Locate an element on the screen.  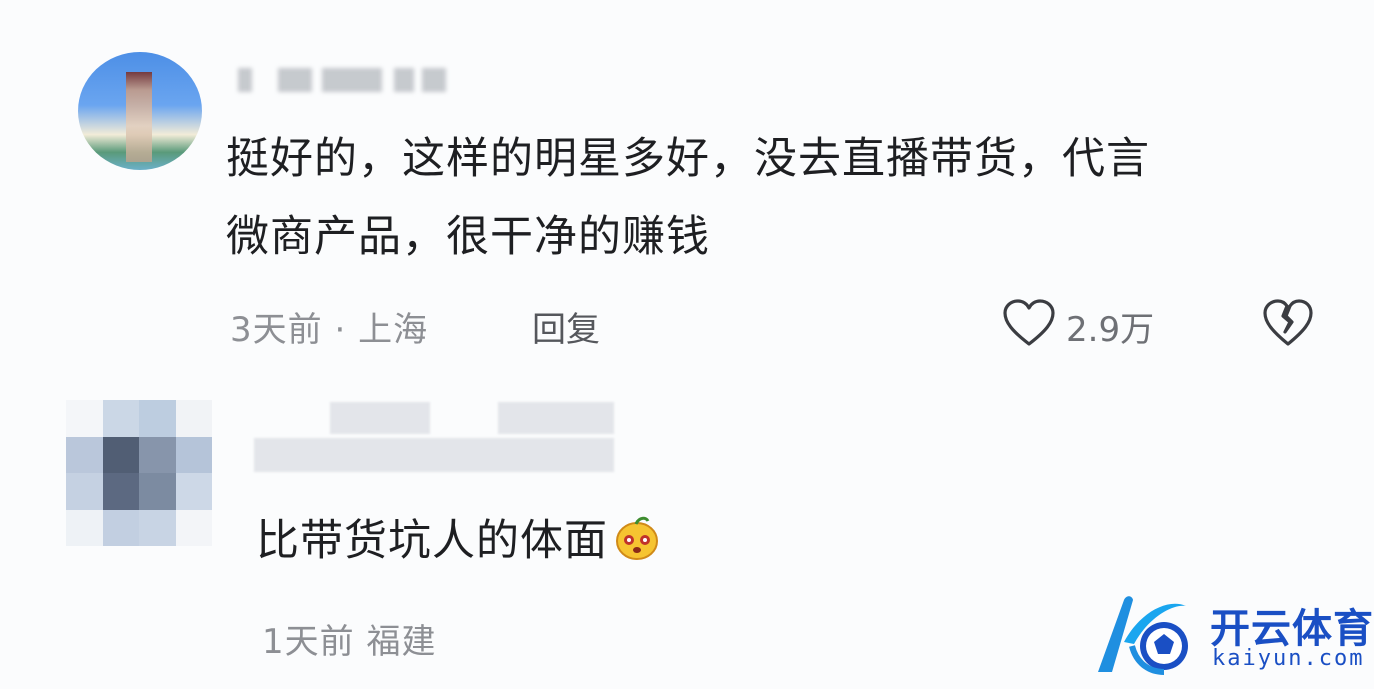
comment-text: 挺好的，这样的明星多好，没去直播带货，代言 微商产品，很干净的赚钱 is located at coordinates (688, 198).